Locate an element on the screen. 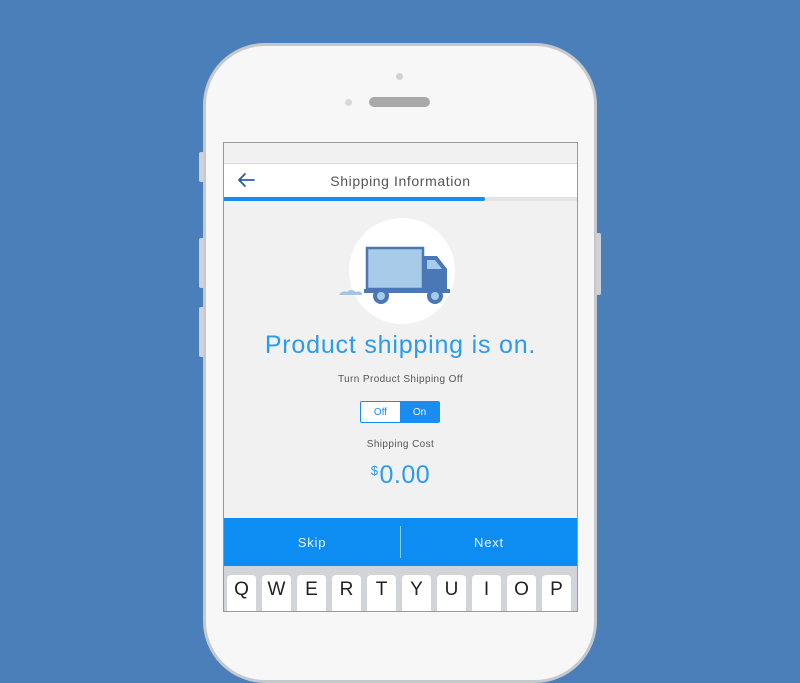 The image size is (800, 683). back-button is located at coordinates (246, 180).